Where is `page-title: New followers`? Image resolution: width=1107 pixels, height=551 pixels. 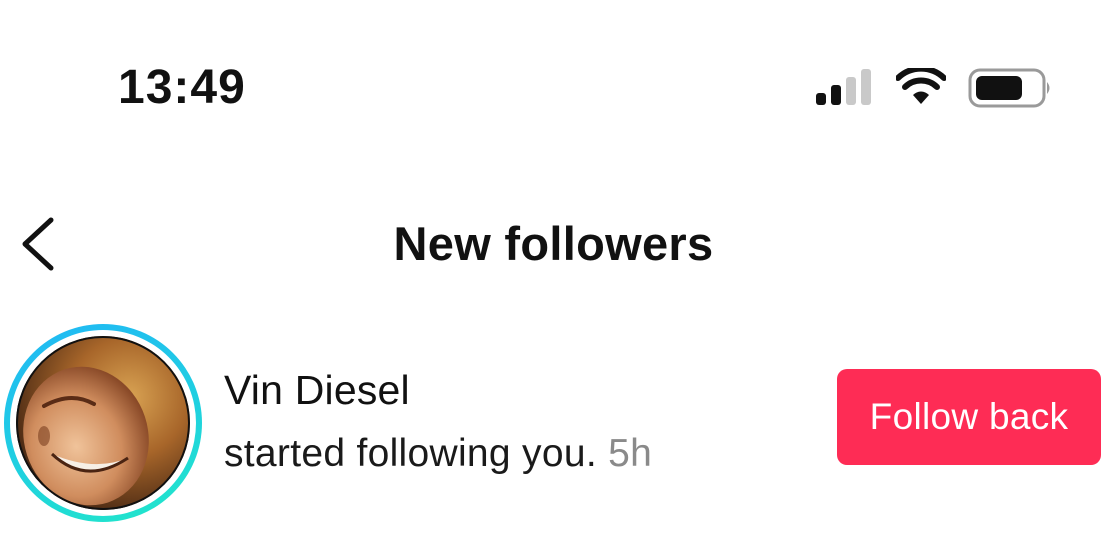
page-title: New followers is located at coordinates (553, 243).